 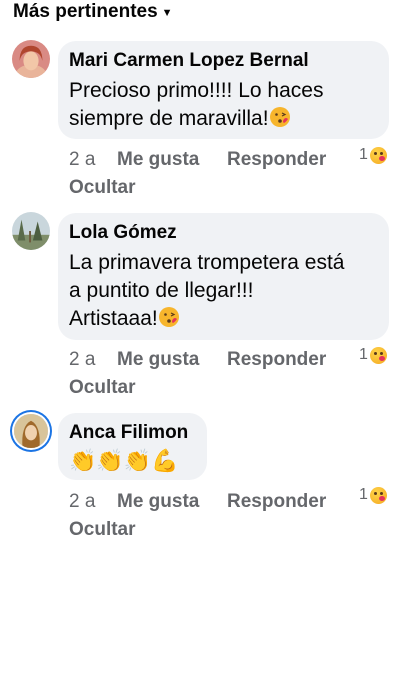 I want to click on sort-label: Más pertinentes, so click(x=85, y=11).